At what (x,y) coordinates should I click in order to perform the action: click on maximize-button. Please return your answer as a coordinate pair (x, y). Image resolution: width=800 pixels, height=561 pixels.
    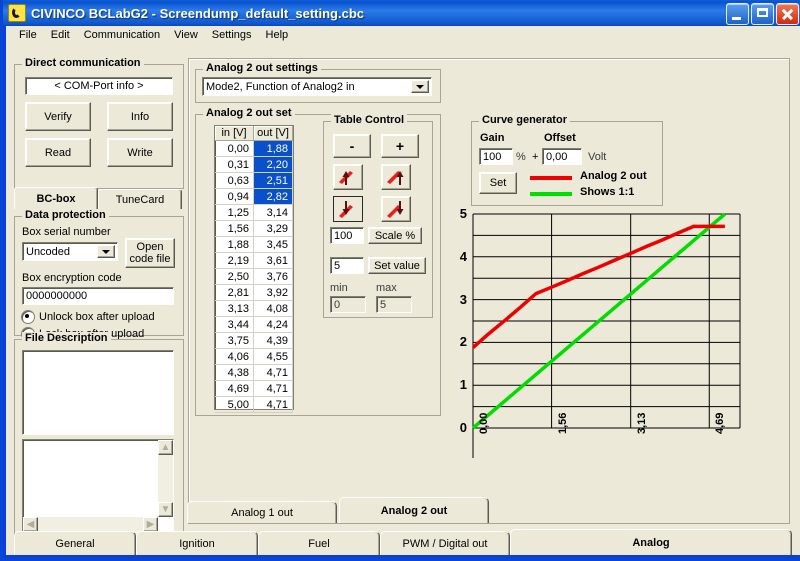
    Looking at the image, I should click on (762, 14).